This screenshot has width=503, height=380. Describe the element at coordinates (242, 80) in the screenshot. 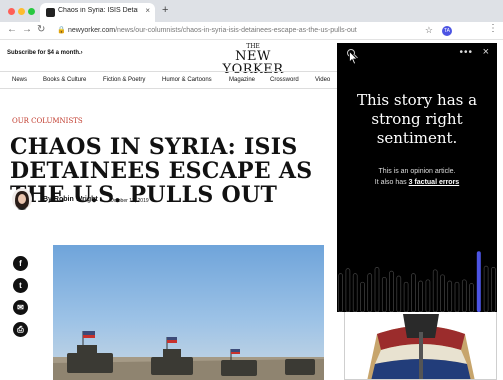

I see `nav-item-magazine: Magazine` at that location.